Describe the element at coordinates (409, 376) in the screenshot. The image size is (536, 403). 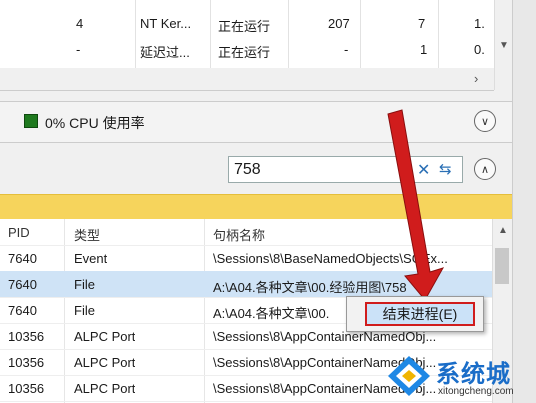
I see `watermark-logo-icon` at that location.